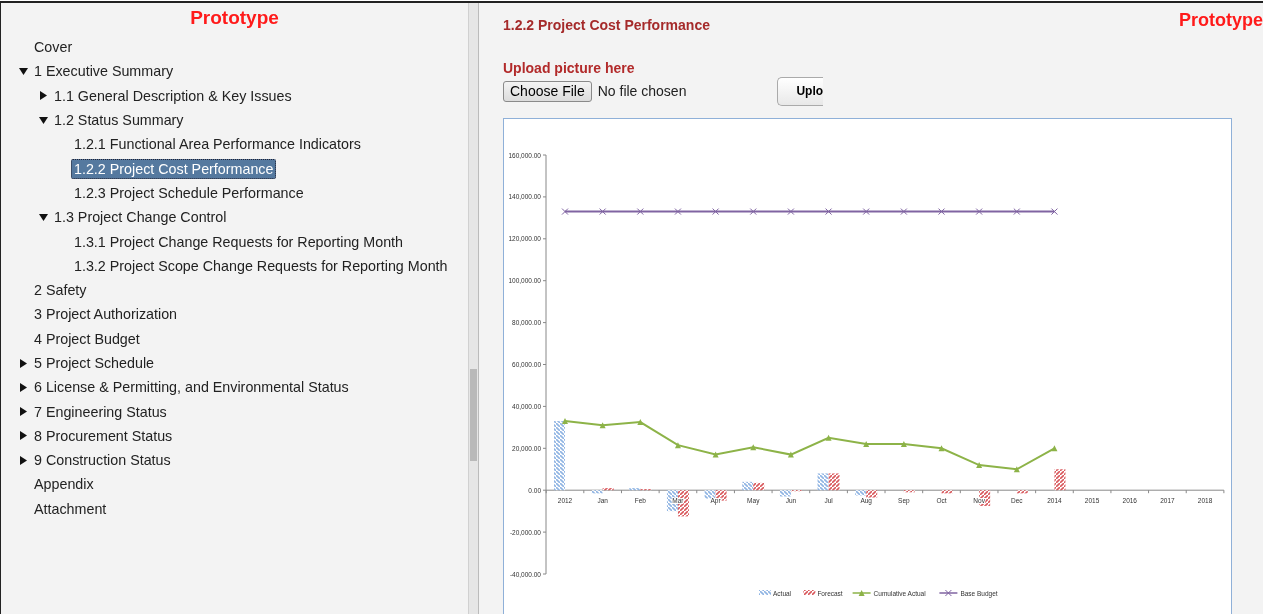 This screenshot has height=615, width=1263. Describe the element at coordinates (87, 338) in the screenshot. I see `tree-item: 4 Project Budget` at that location.